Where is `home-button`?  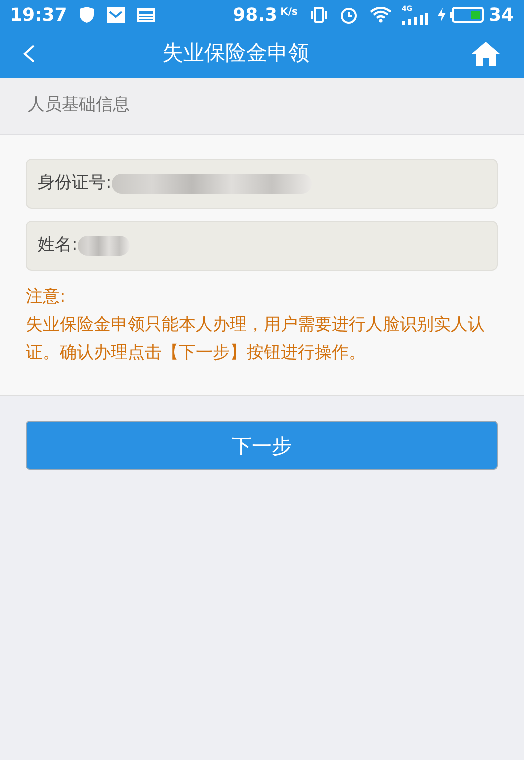
home-button is located at coordinates (486, 54).